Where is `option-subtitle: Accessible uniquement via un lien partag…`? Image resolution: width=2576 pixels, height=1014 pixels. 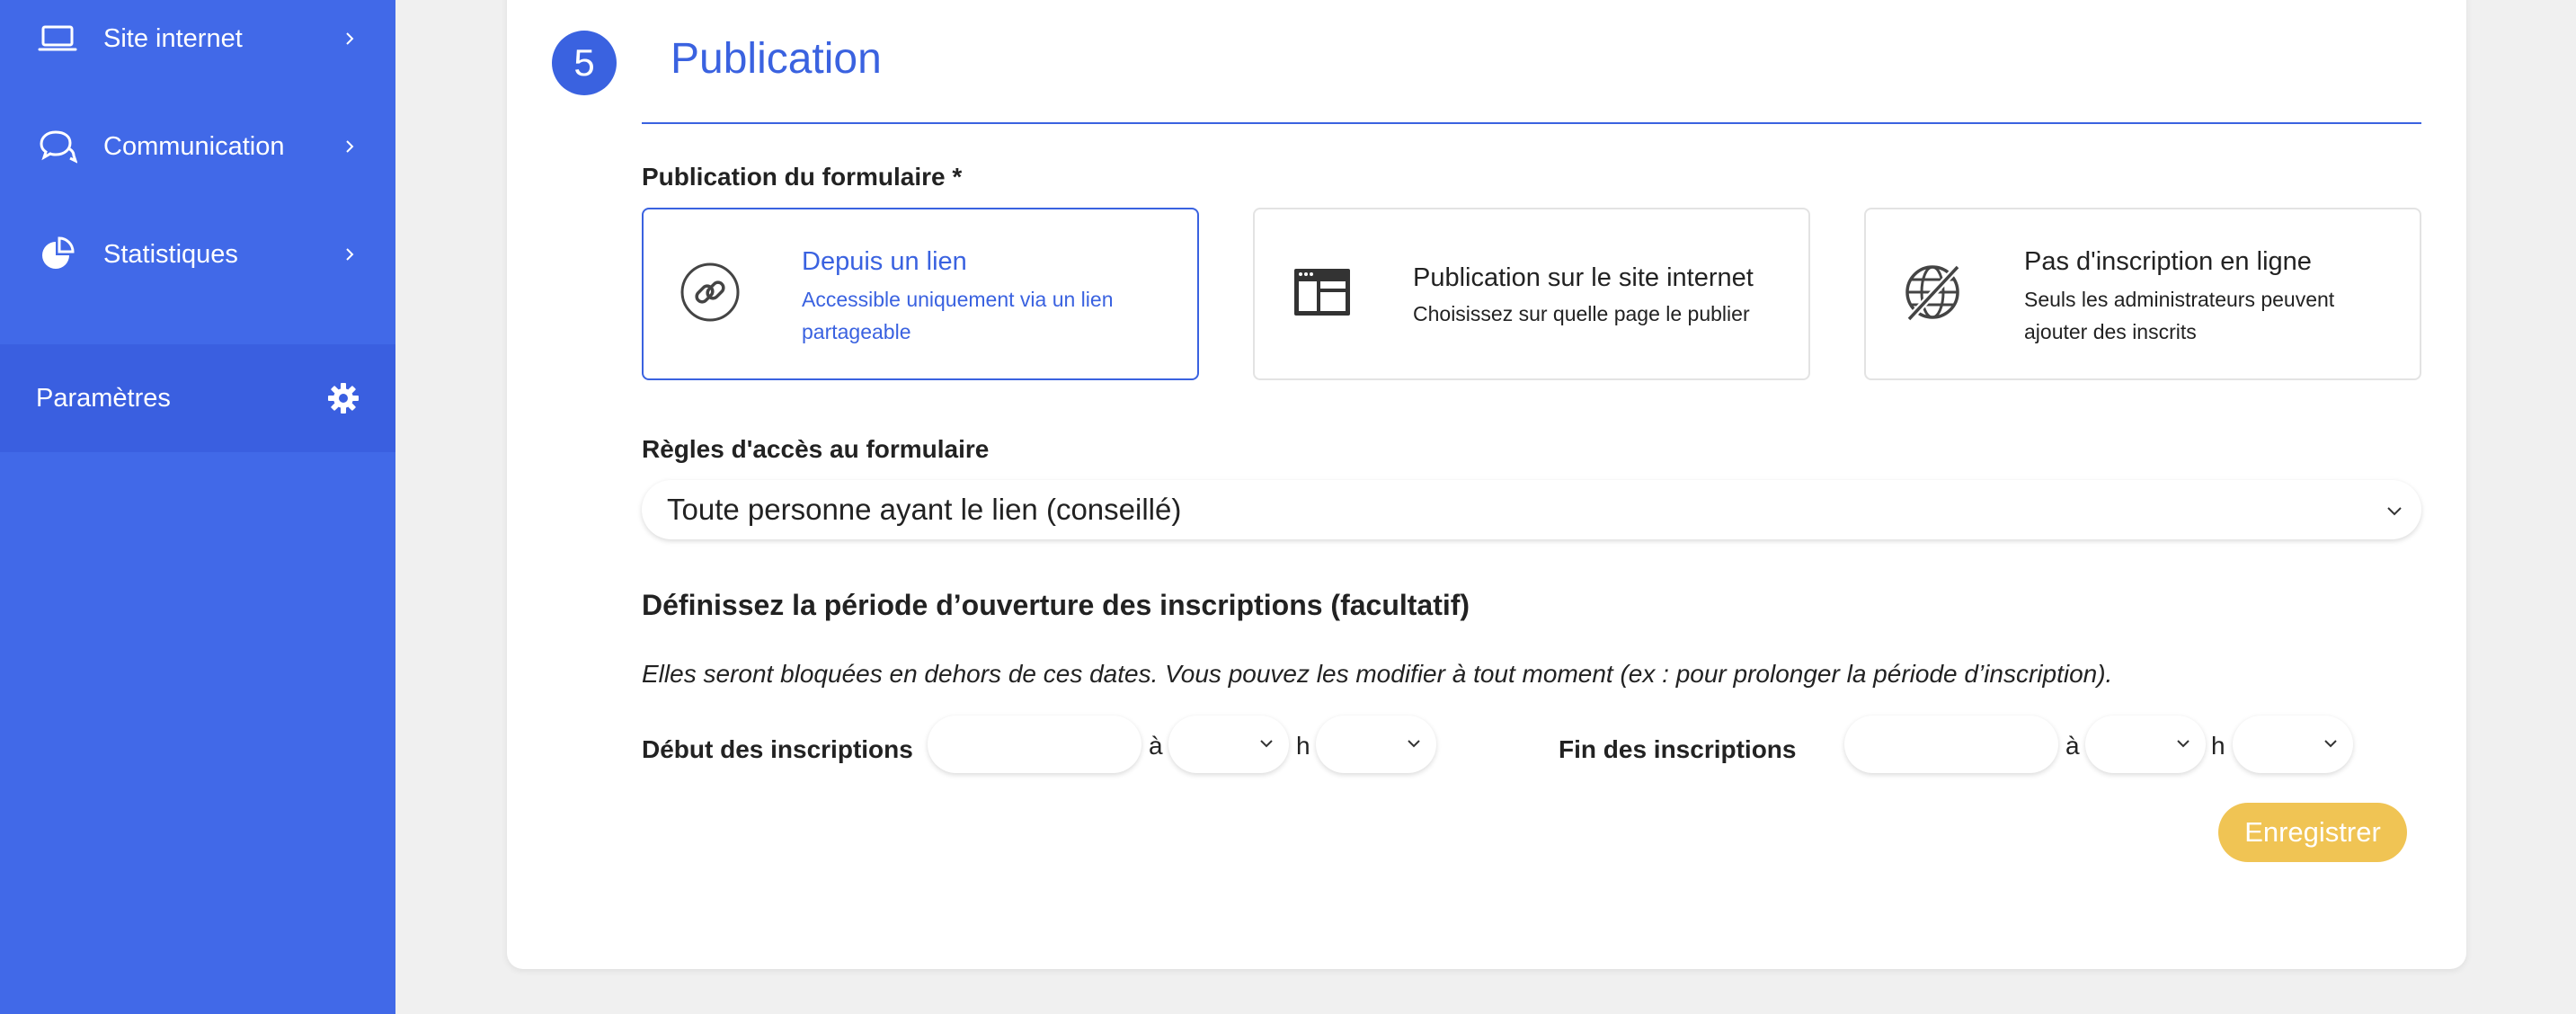
option-subtitle: Accessible uniquement via un lien partag… is located at coordinates (958, 315).